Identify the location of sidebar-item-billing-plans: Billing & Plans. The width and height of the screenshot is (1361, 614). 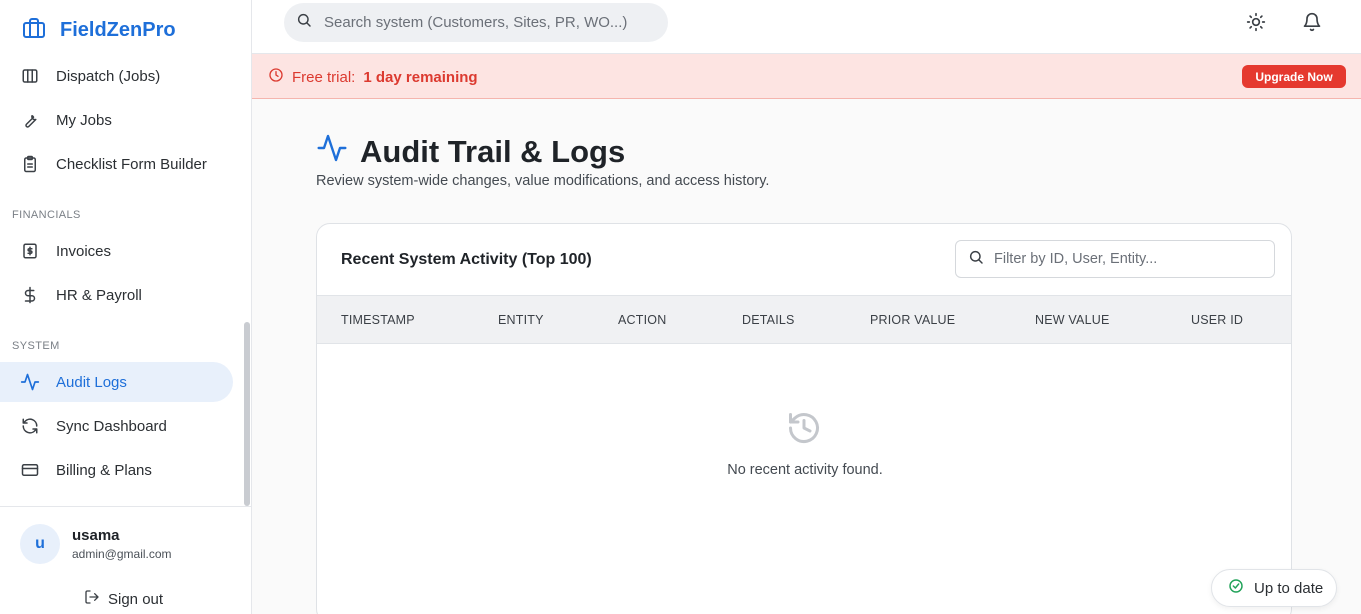
(116, 470).